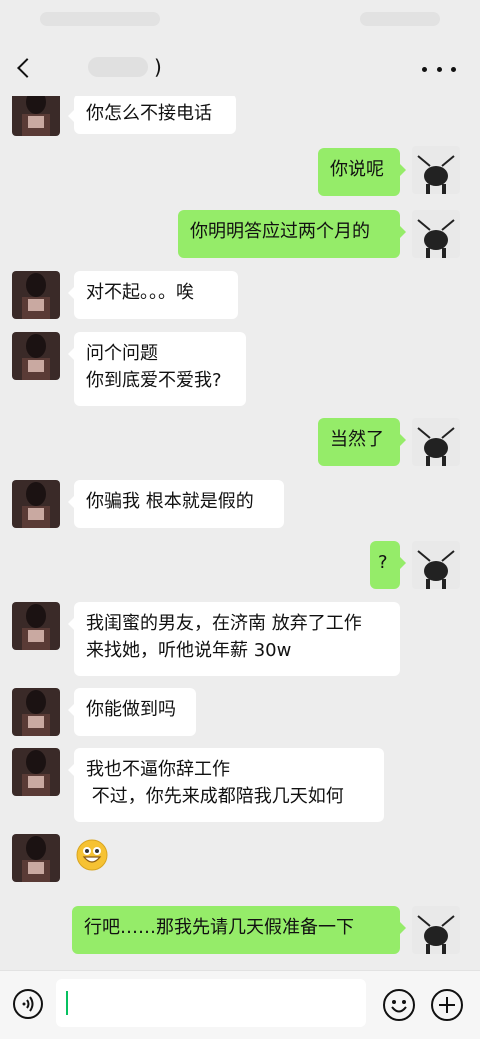 This screenshot has height=1039, width=480. I want to click on chat-header: ), so click(240, 68).